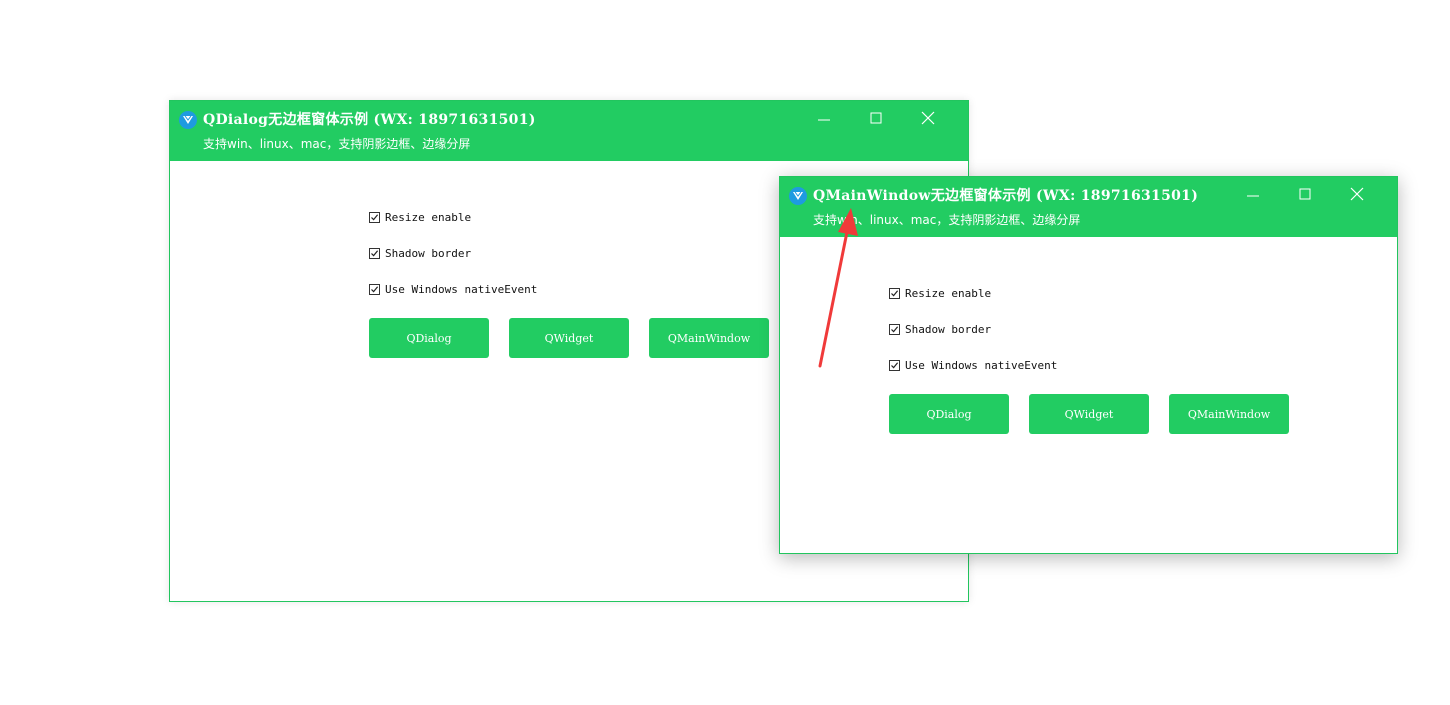  Describe the element at coordinates (1006, 196) in the screenshot. I see `window-title: QMainWindow无边框窗体示例 (WX: 18971631501)` at that location.